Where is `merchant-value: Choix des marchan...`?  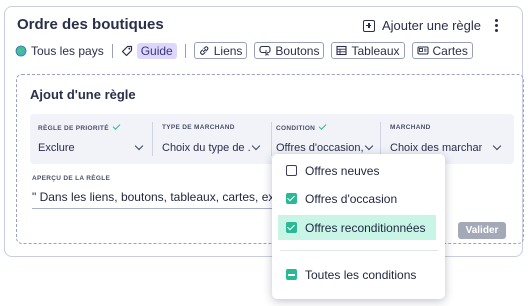
merchant-value: Choix des marchan... is located at coordinates (436, 148).